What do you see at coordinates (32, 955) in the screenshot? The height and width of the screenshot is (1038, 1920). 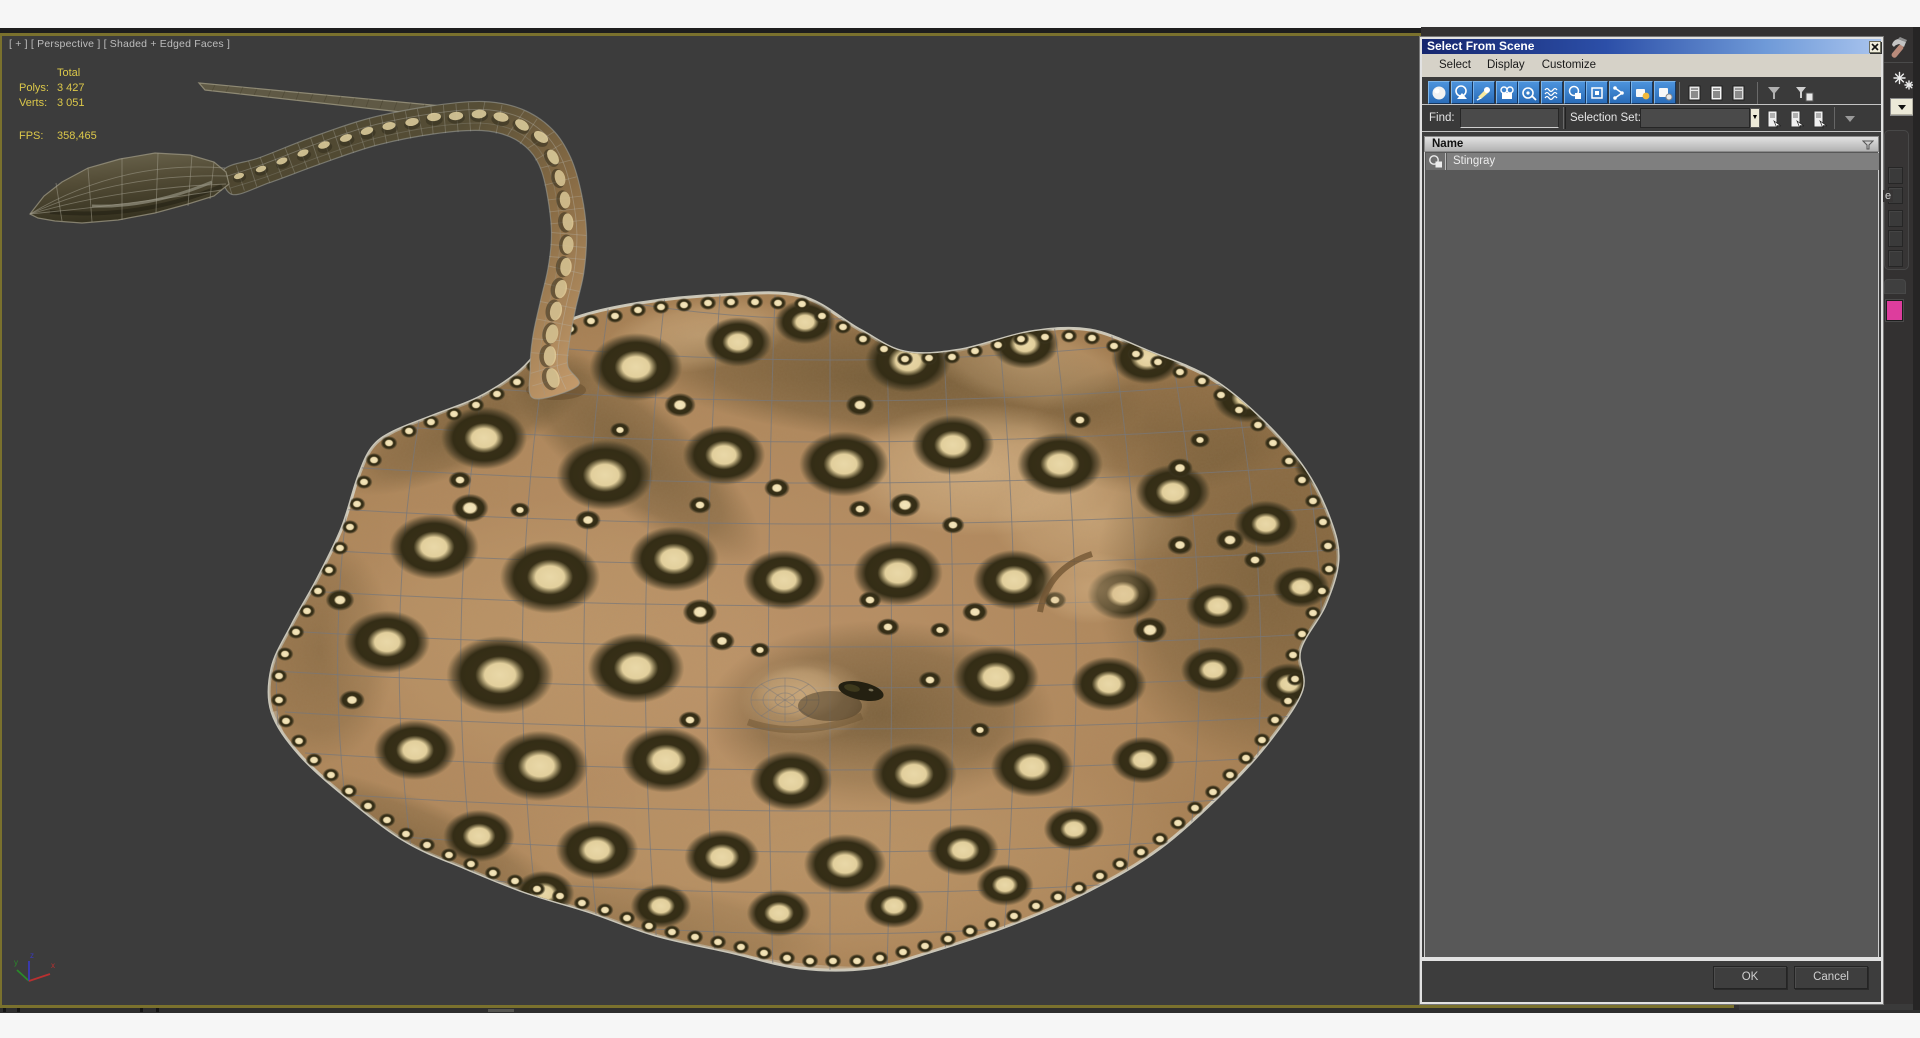 I see `svg-text: z` at bounding box center [32, 955].